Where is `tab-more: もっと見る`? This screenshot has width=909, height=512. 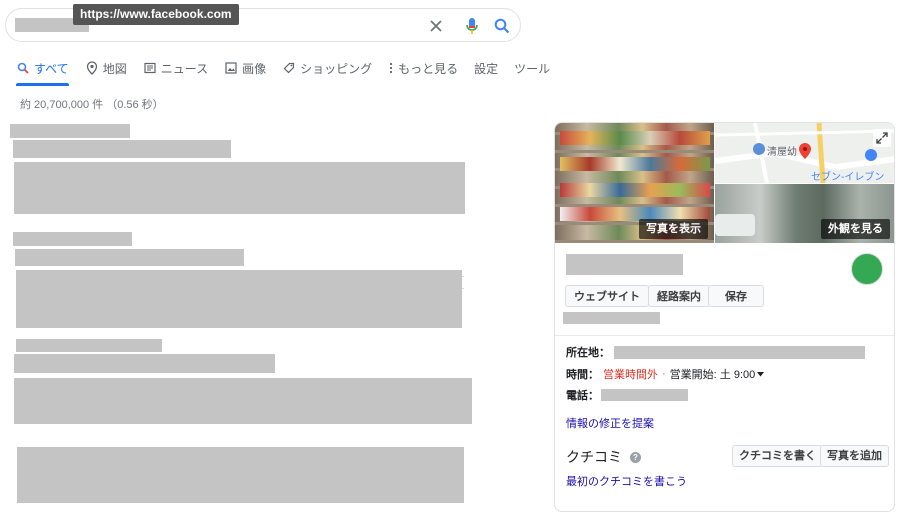 tab-more: もっと見る is located at coordinates (423, 68).